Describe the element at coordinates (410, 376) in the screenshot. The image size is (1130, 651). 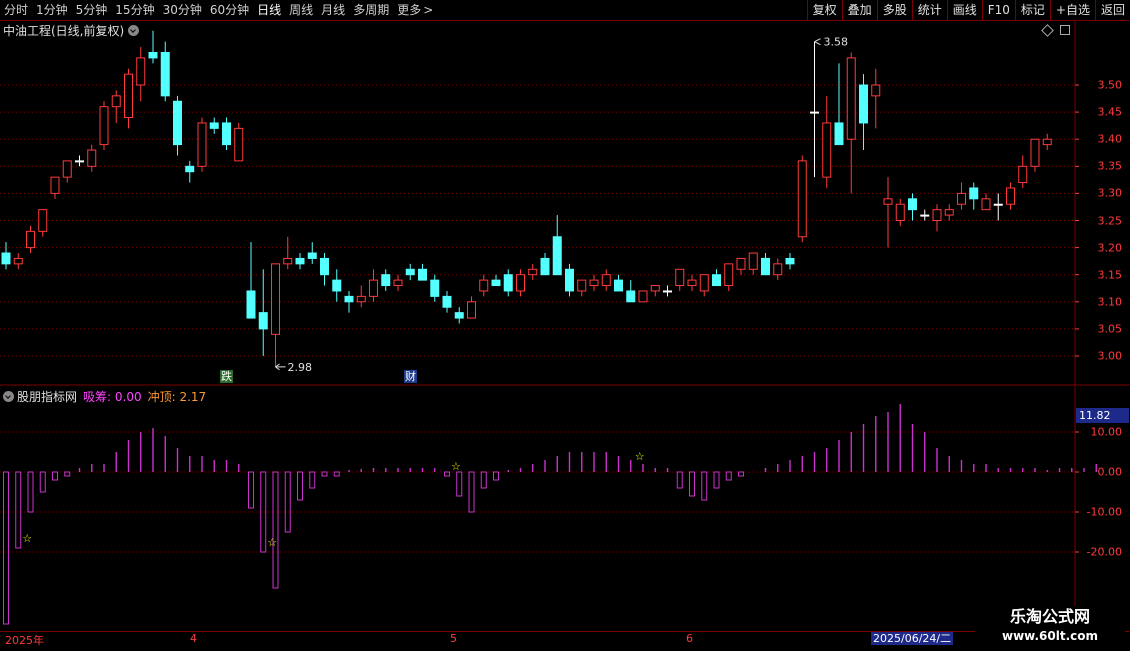
I see `event-tag-cai: 财` at that location.